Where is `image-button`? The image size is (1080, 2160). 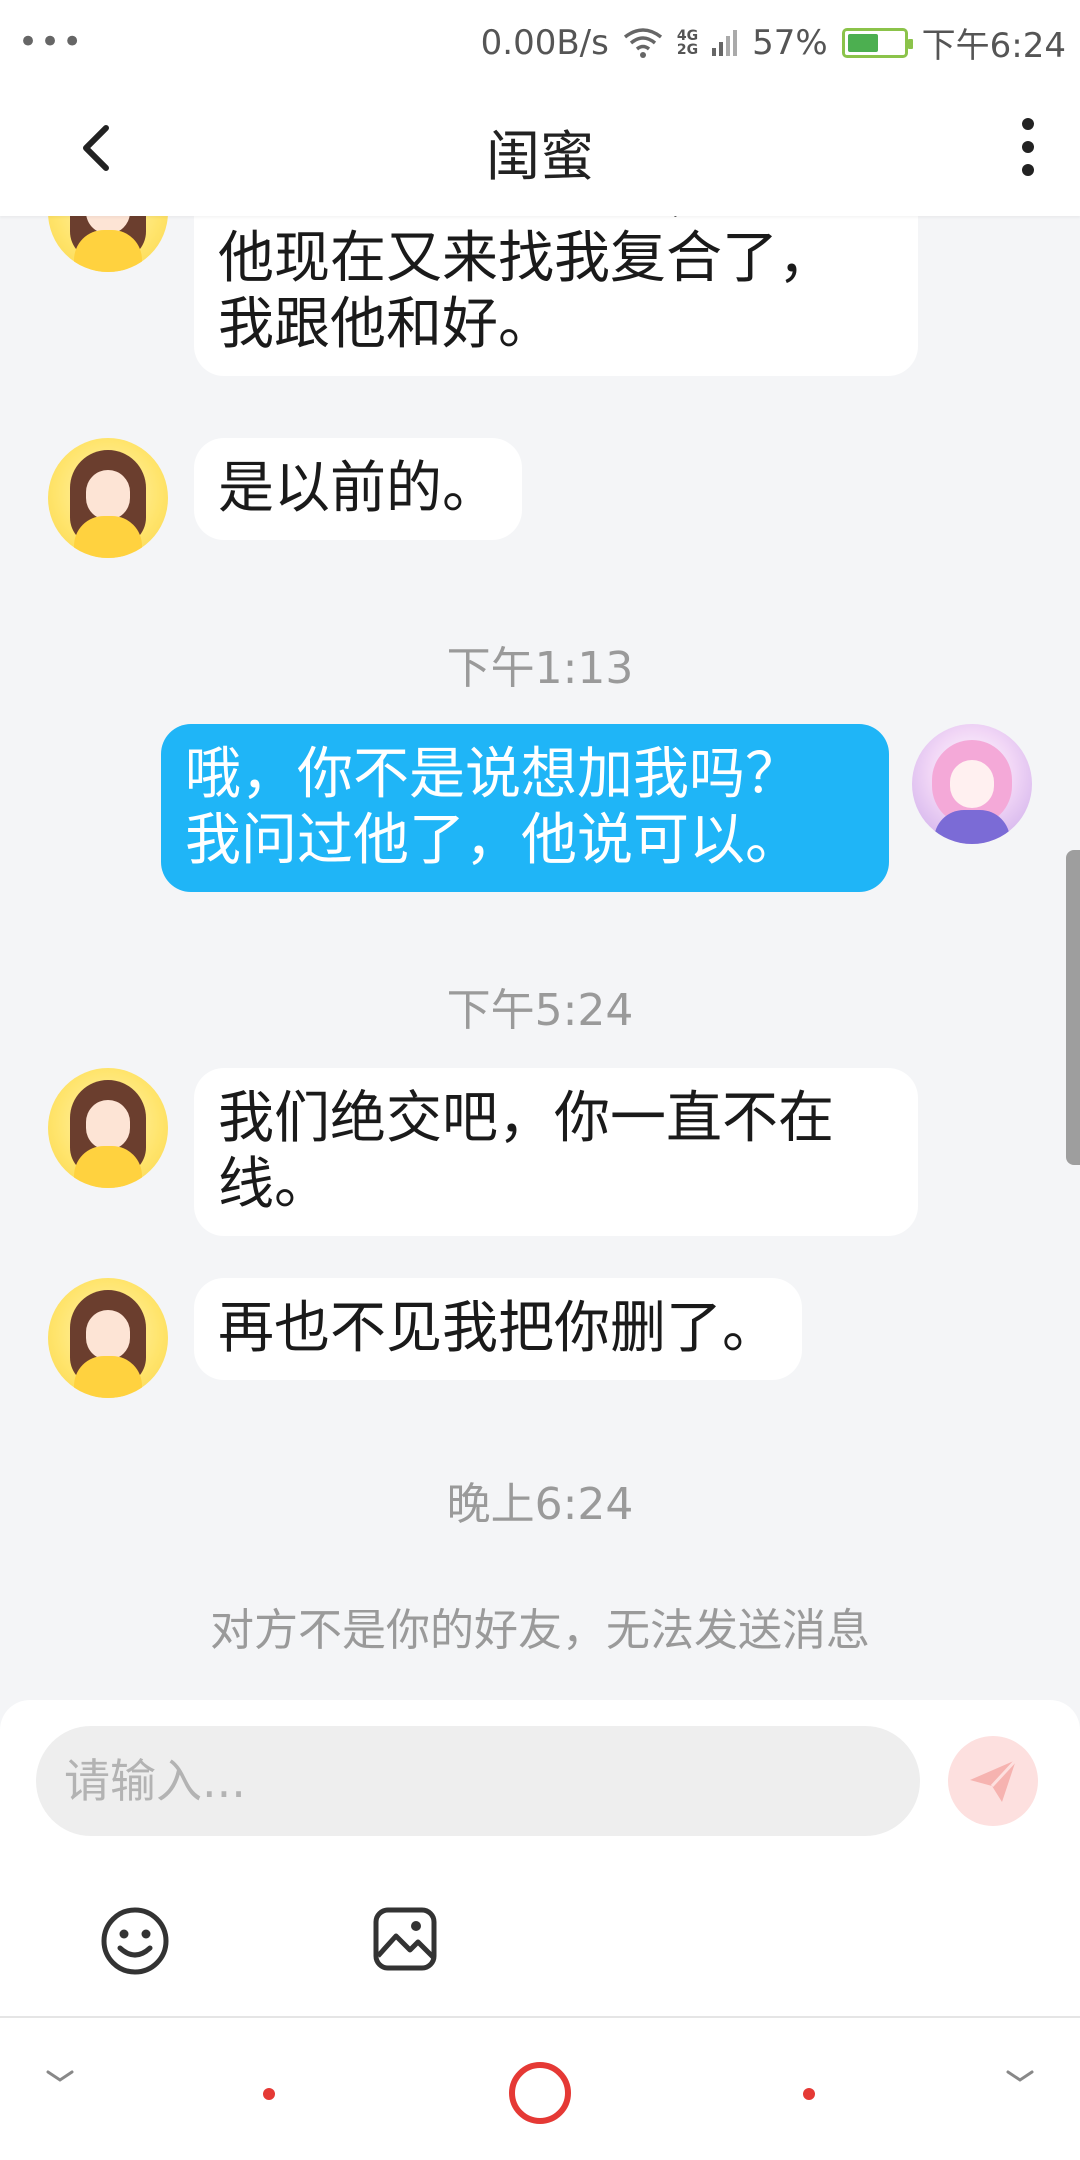 image-button is located at coordinates (405, 1939).